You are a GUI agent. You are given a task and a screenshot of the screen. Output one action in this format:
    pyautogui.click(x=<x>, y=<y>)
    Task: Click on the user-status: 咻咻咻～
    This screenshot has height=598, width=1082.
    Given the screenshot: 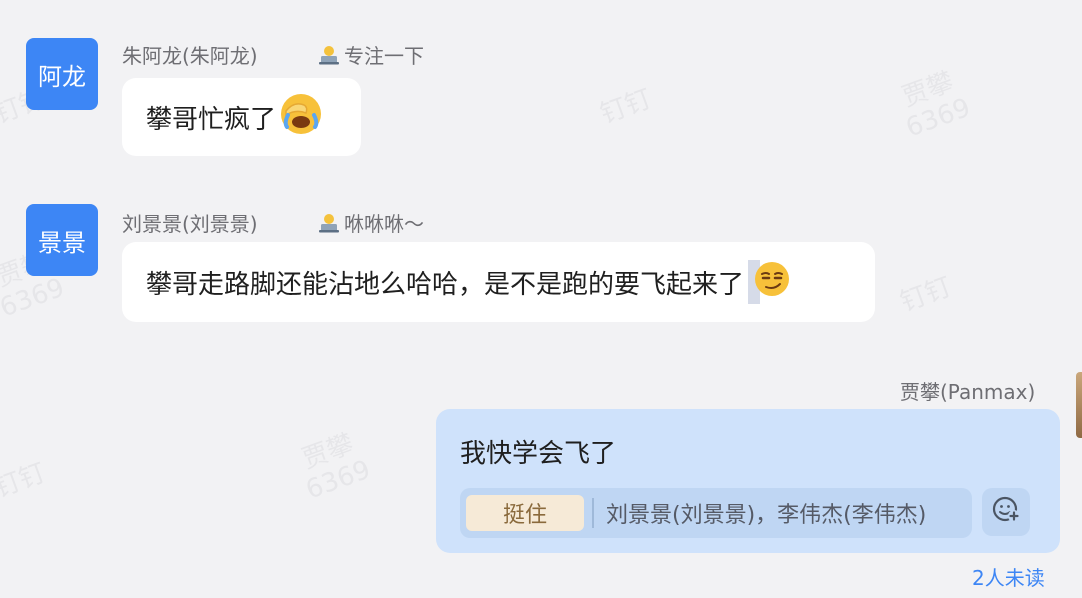 What is the action you would take?
    pyautogui.click(x=371, y=222)
    